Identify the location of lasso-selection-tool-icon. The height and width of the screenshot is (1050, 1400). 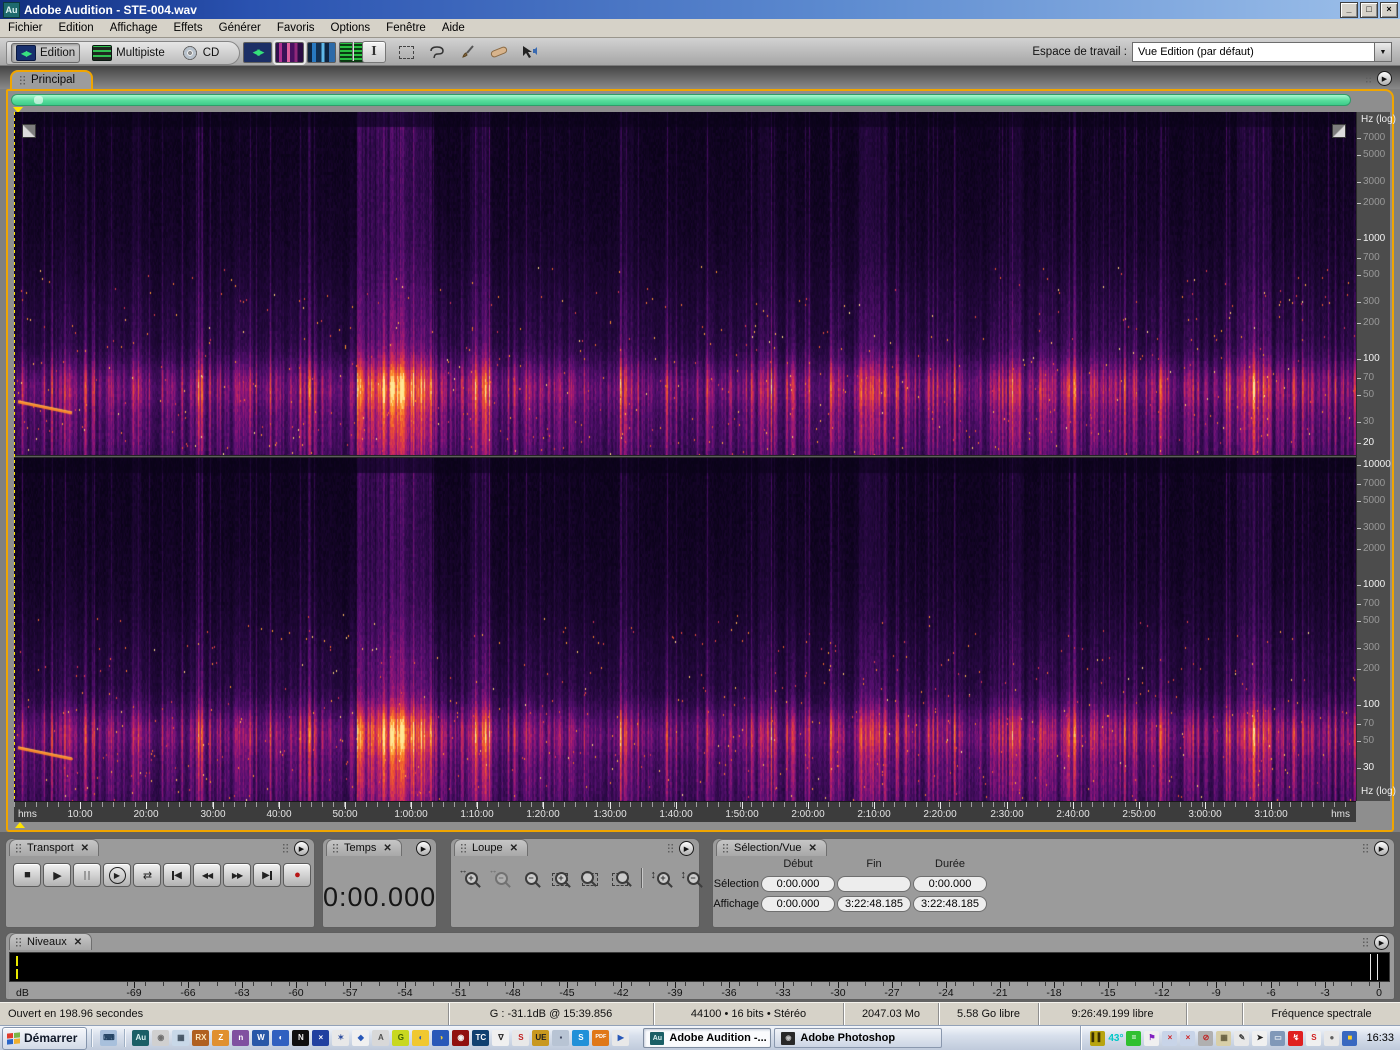
(437, 52).